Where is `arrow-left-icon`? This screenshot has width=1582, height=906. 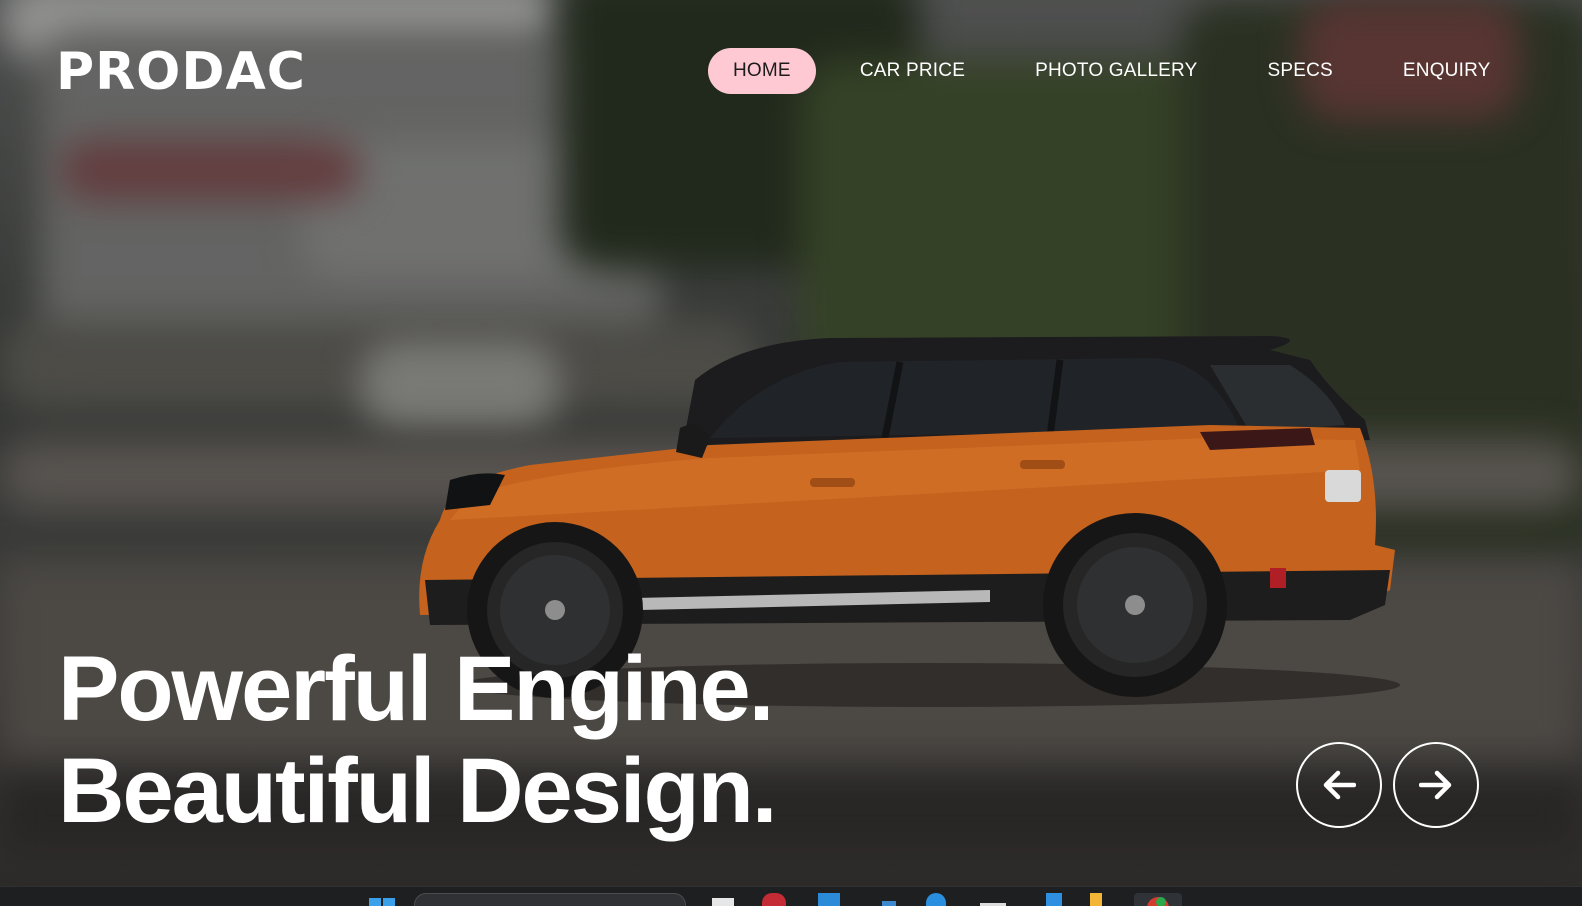 arrow-left-icon is located at coordinates (1339, 785).